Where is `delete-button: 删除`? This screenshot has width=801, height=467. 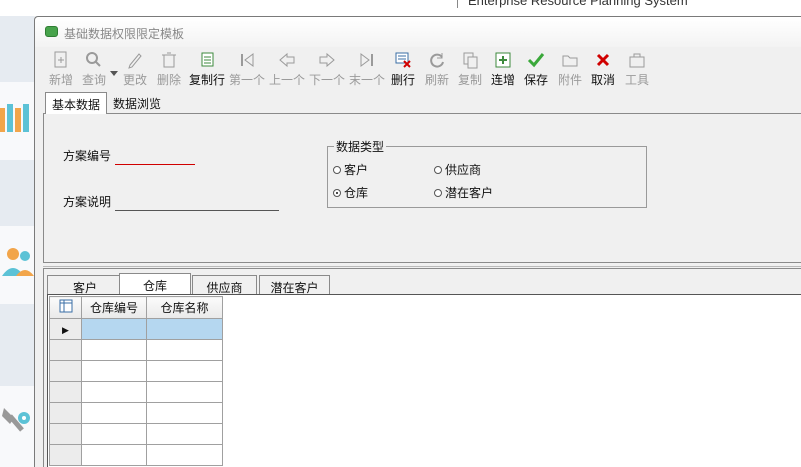 delete-button: 删除 is located at coordinates (169, 69).